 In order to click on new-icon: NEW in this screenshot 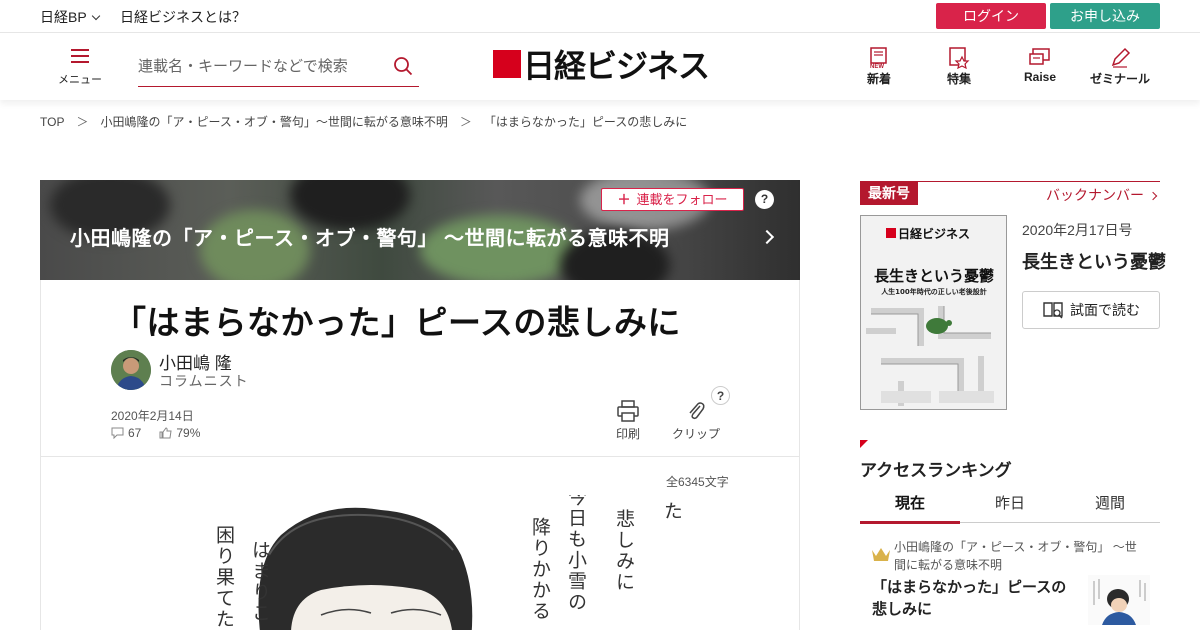, I will do `click(878, 58)`.